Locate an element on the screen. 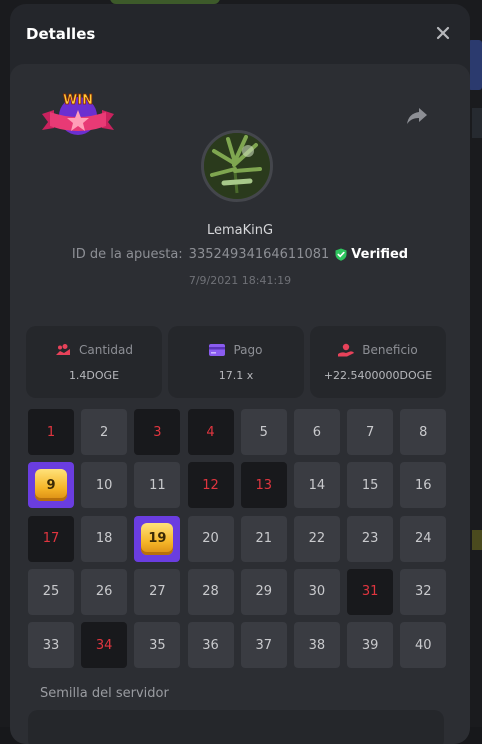 The width and height of the screenshot is (482, 744). server-seed-label: Semilla del servidor is located at coordinates (104, 693).